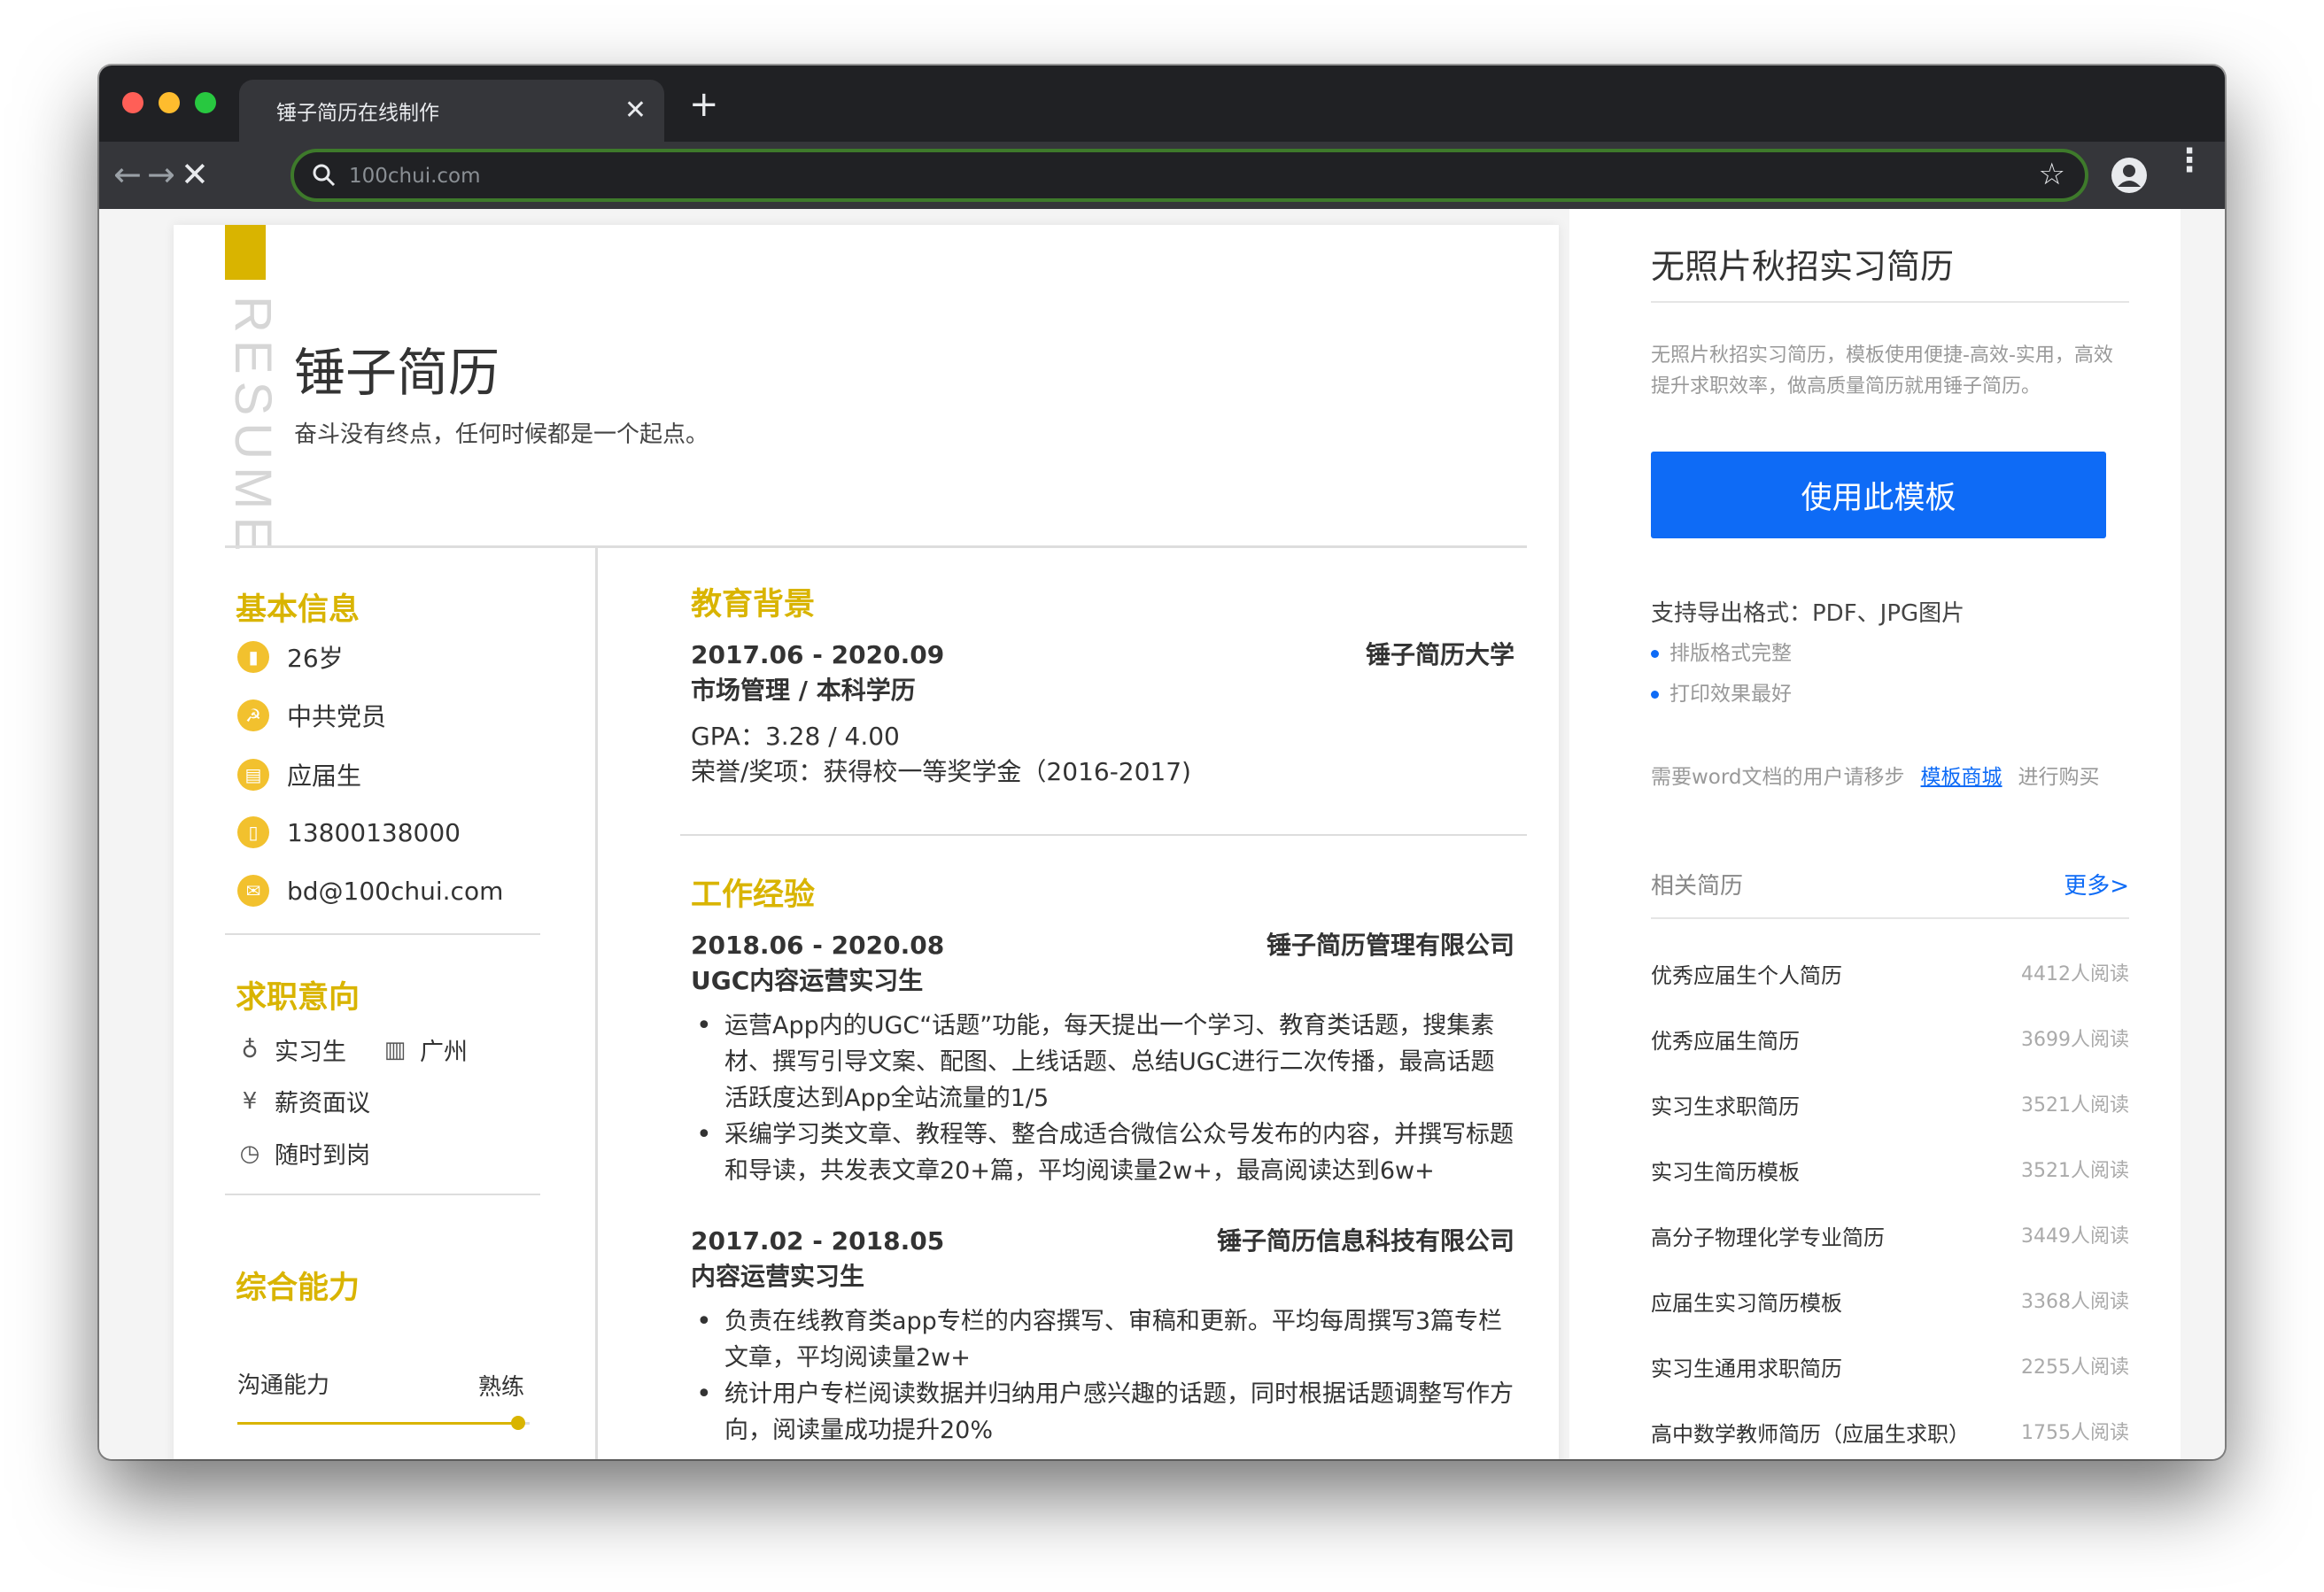 The height and width of the screenshot is (1592, 2324). What do you see at coordinates (250, 1049) in the screenshot?
I see `tie-icon: ♁` at bounding box center [250, 1049].